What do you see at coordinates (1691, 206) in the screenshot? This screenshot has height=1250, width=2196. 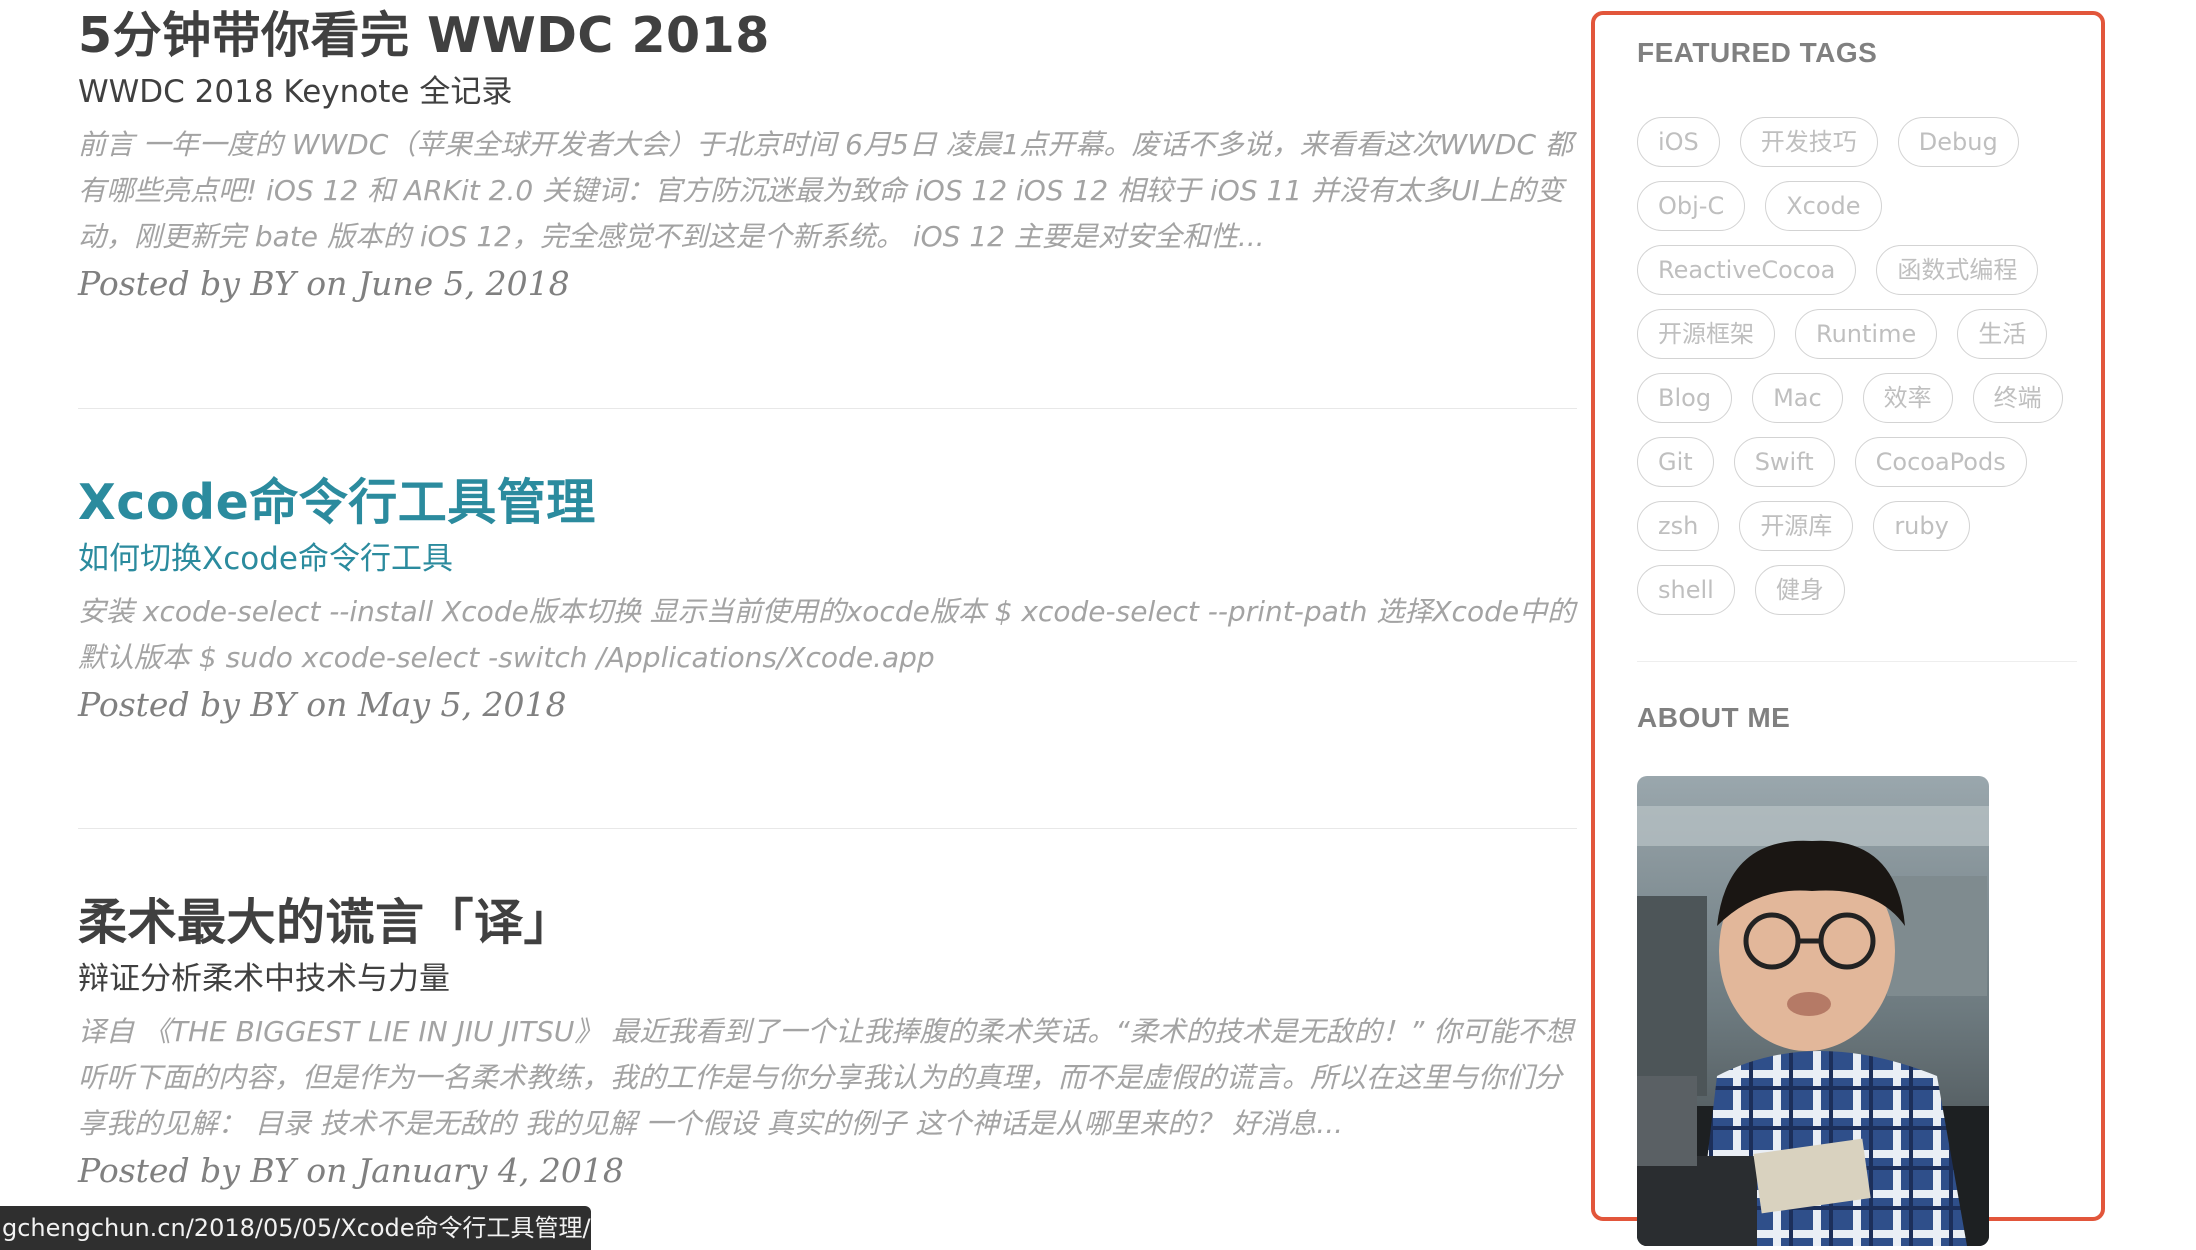 I see `tag-link: Obj-C` at bounding box center [1691, 206].